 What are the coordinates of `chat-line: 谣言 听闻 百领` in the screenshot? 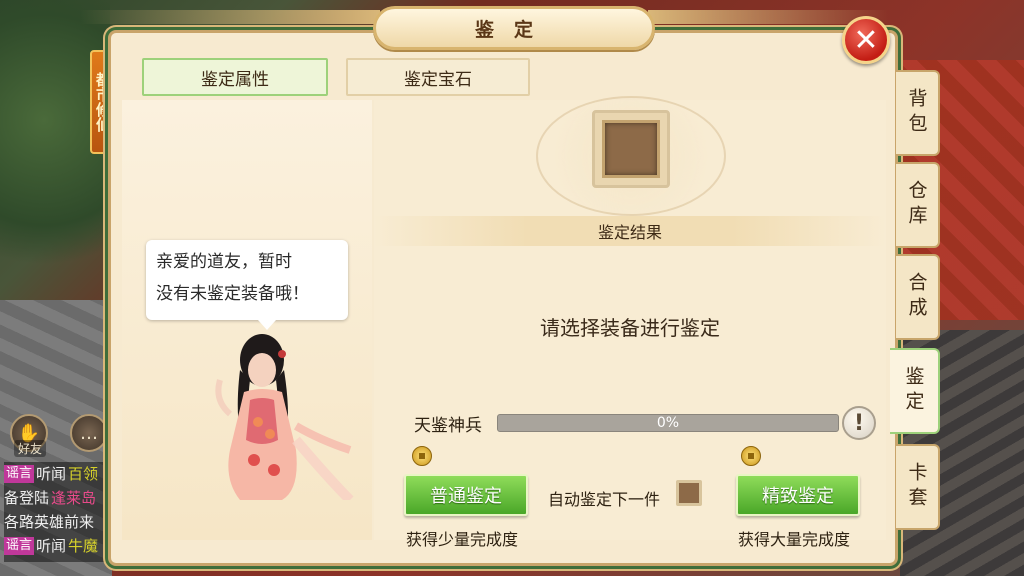 It's located at (58, 474).